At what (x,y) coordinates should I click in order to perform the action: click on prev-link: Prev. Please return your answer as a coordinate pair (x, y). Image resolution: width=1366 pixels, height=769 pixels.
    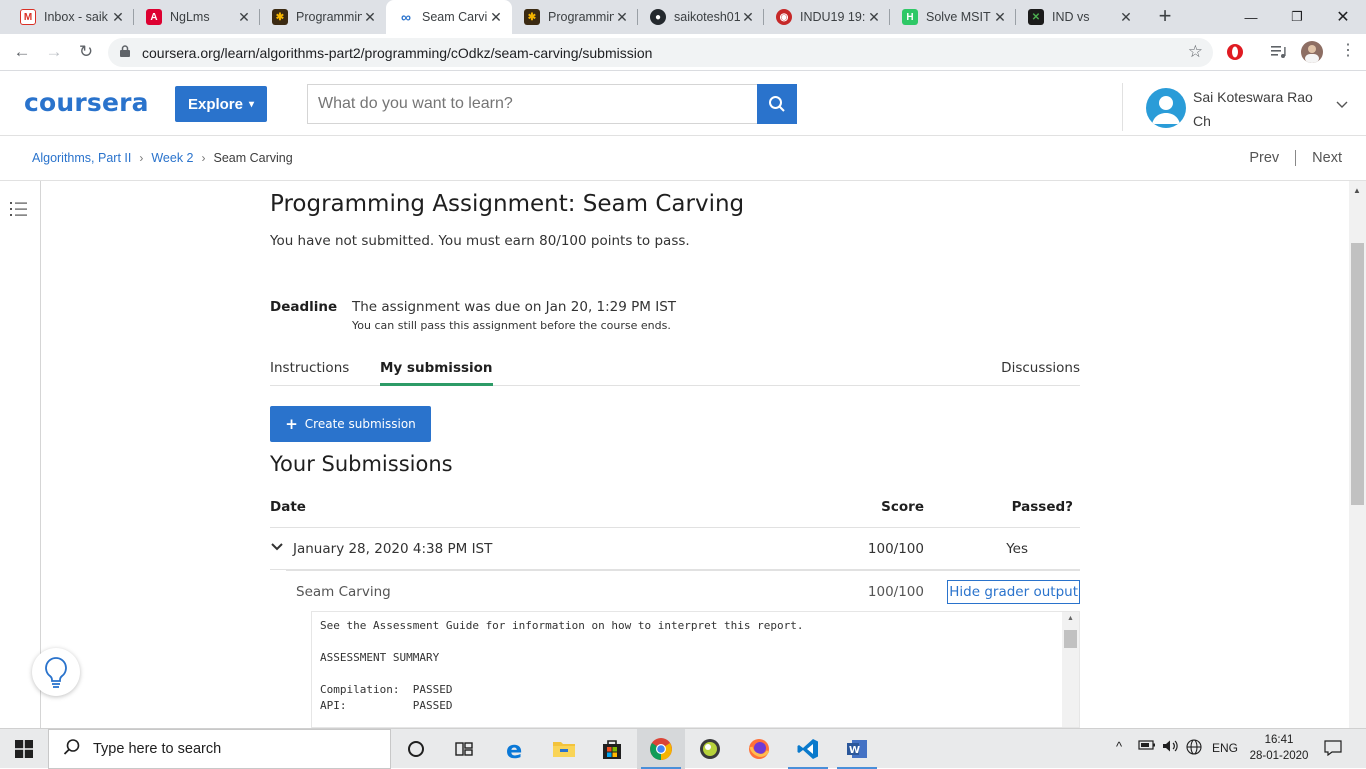
    Looking at the image, I should click on (1264, 158).